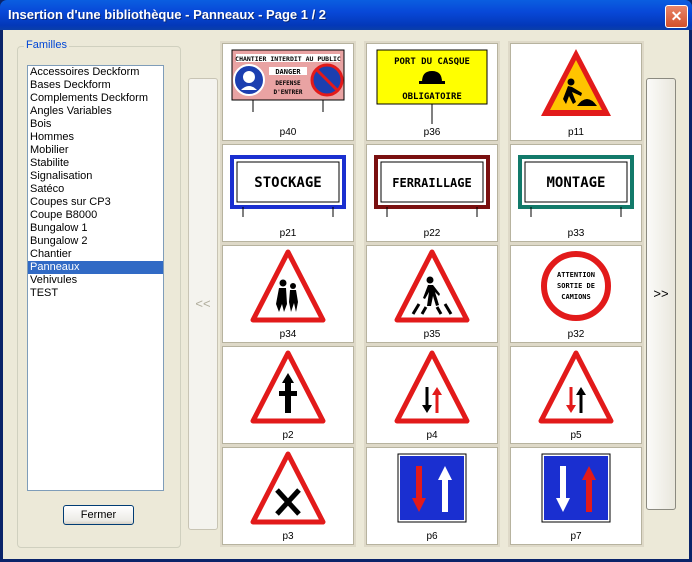 The image size is (692, 562). I want to click on one-way-priority-sign-icon, so click(432, 488).